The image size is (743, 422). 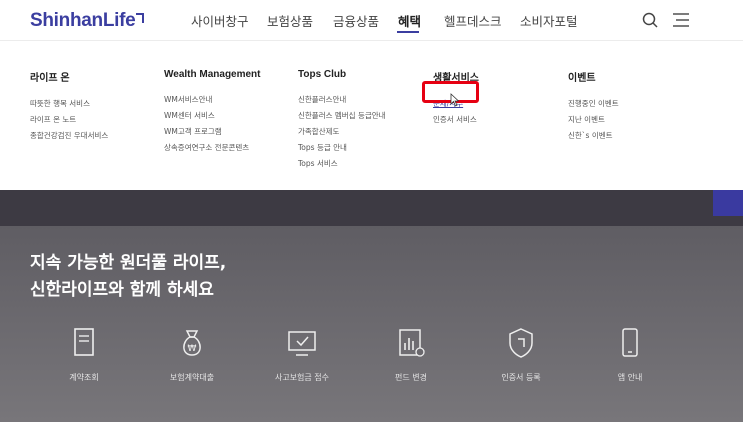 What do you see at coordinates (408, 32) in the screenshot?
I see `active-nav-underline` at bounding box center [408, 32].